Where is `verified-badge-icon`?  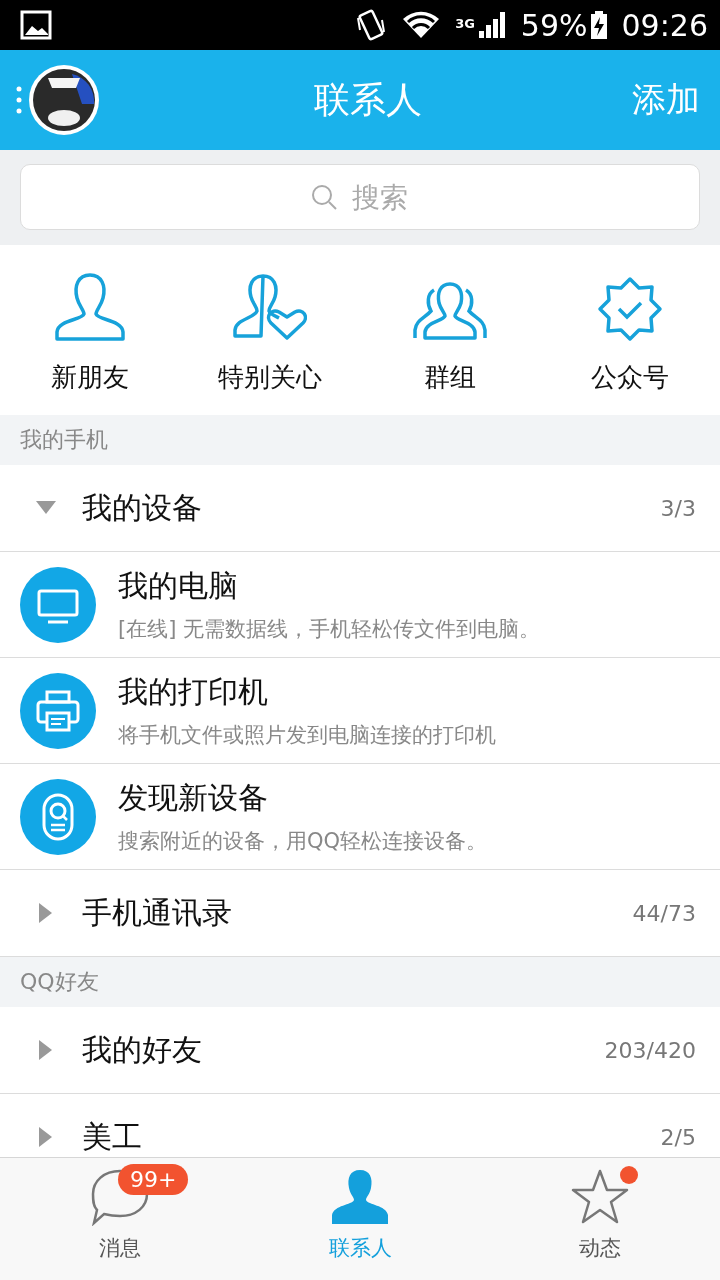
verified-badge-icon is located at coordinates (630, 309).